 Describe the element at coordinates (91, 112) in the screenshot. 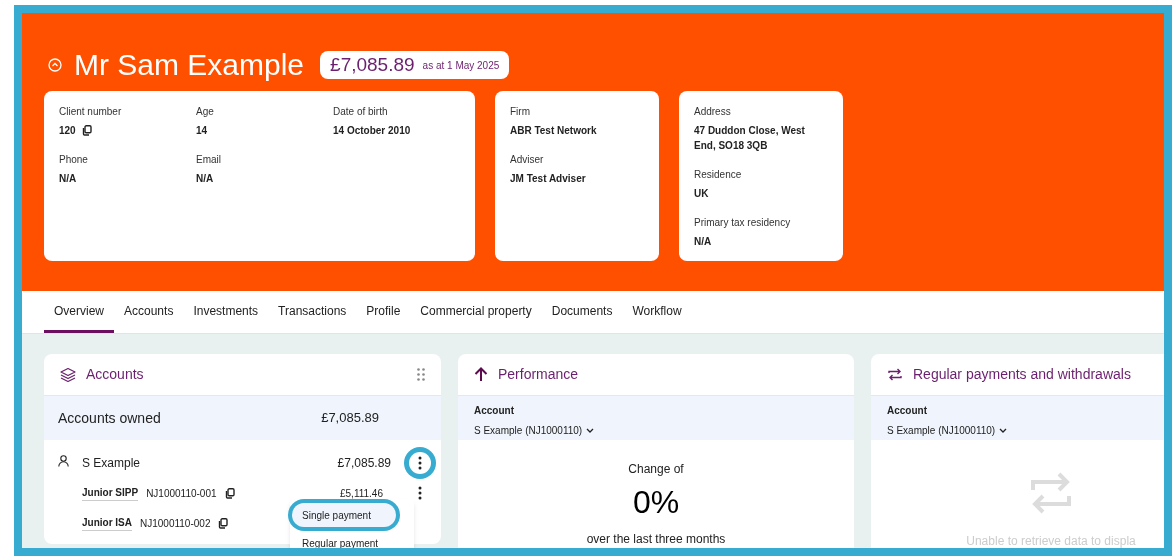

I see `field-label: Client number` at that location.